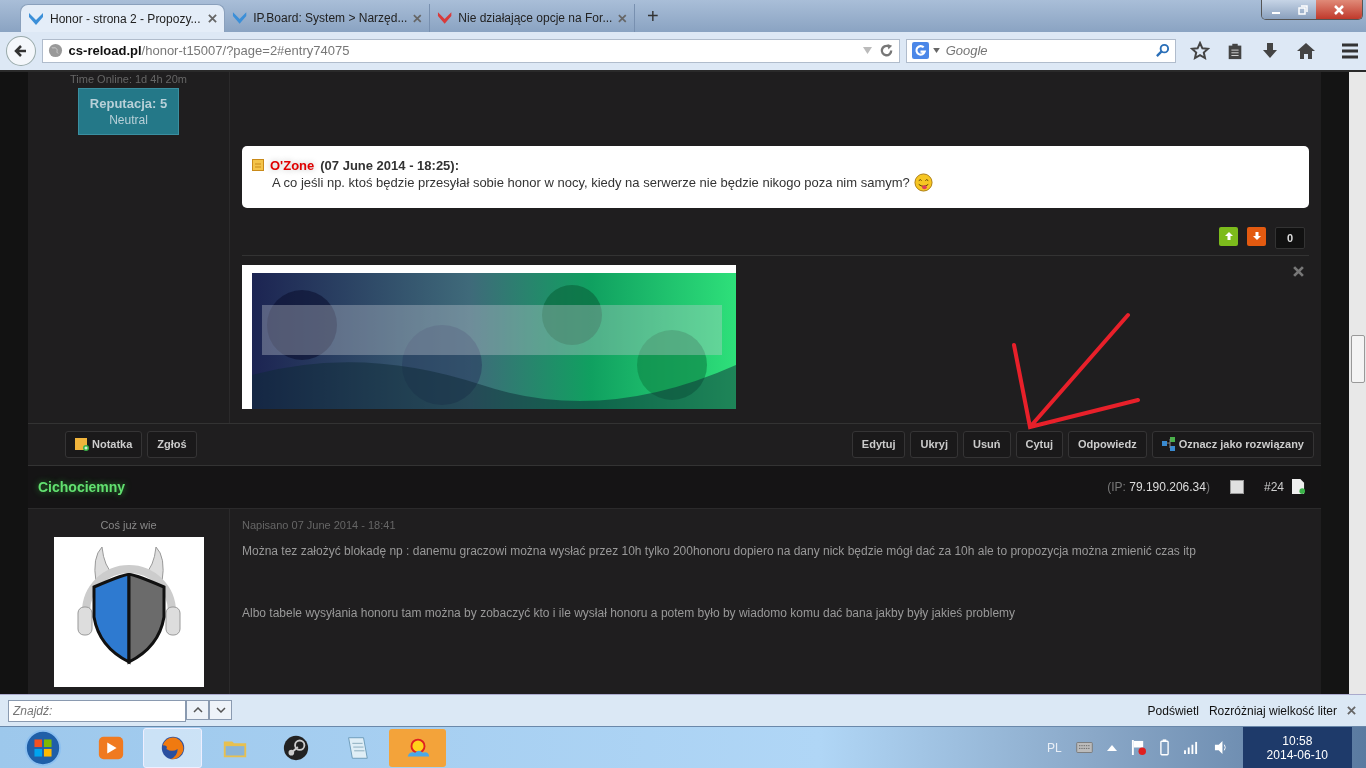 The width and height of the screenshot is (1366, 768). What do you see at coordinates (1138, 748) in the screenshot?
I see `flag-icon` at bounding box center [1138, 748].